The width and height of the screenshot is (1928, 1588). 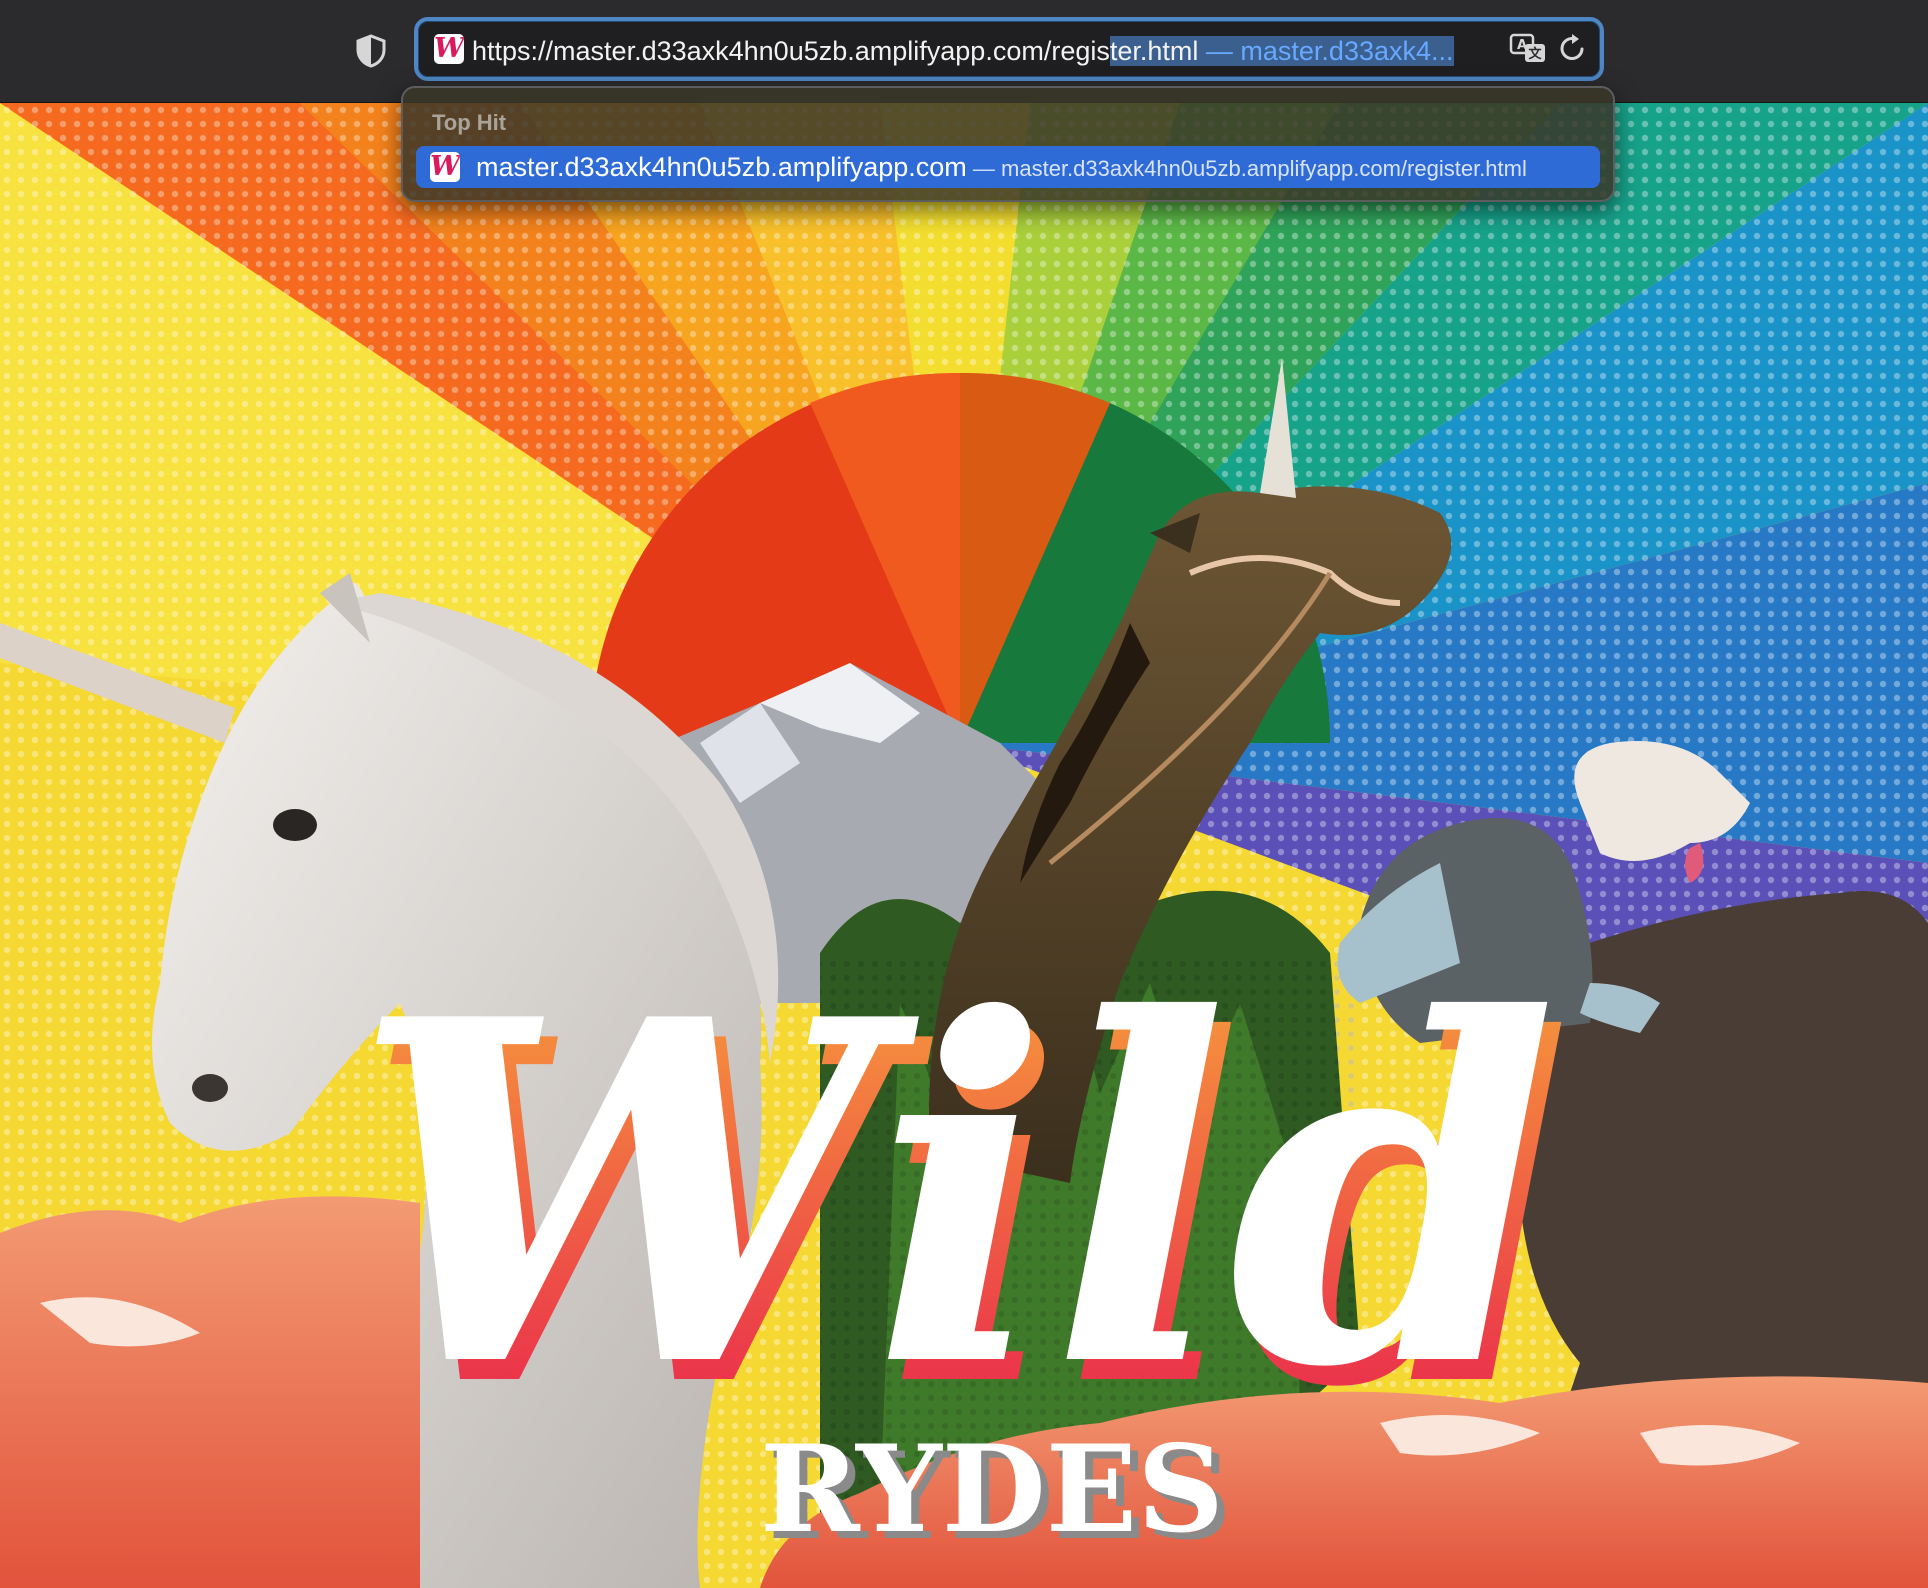 What do you see at coordinates (1535, 54) in the screenshot?
I see `svg-text: 文` at bounding box center [1535, 54].